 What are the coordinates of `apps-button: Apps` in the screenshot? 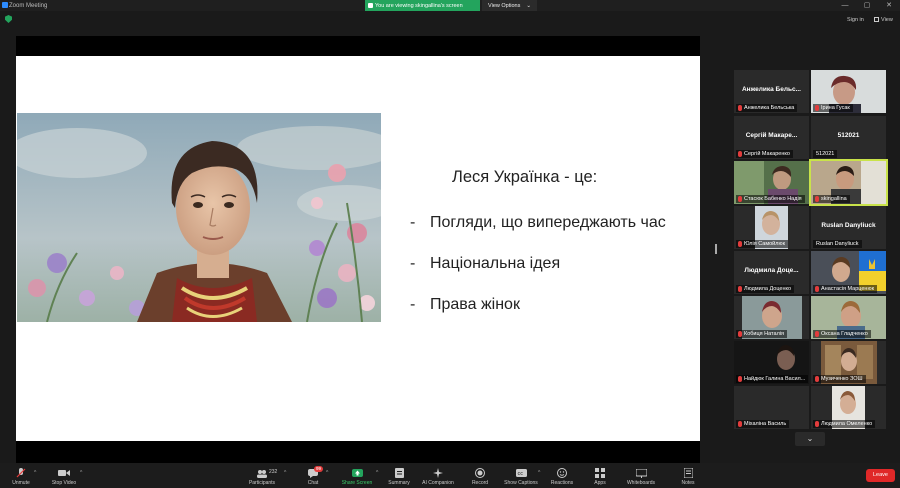 It's located at (600, 475).